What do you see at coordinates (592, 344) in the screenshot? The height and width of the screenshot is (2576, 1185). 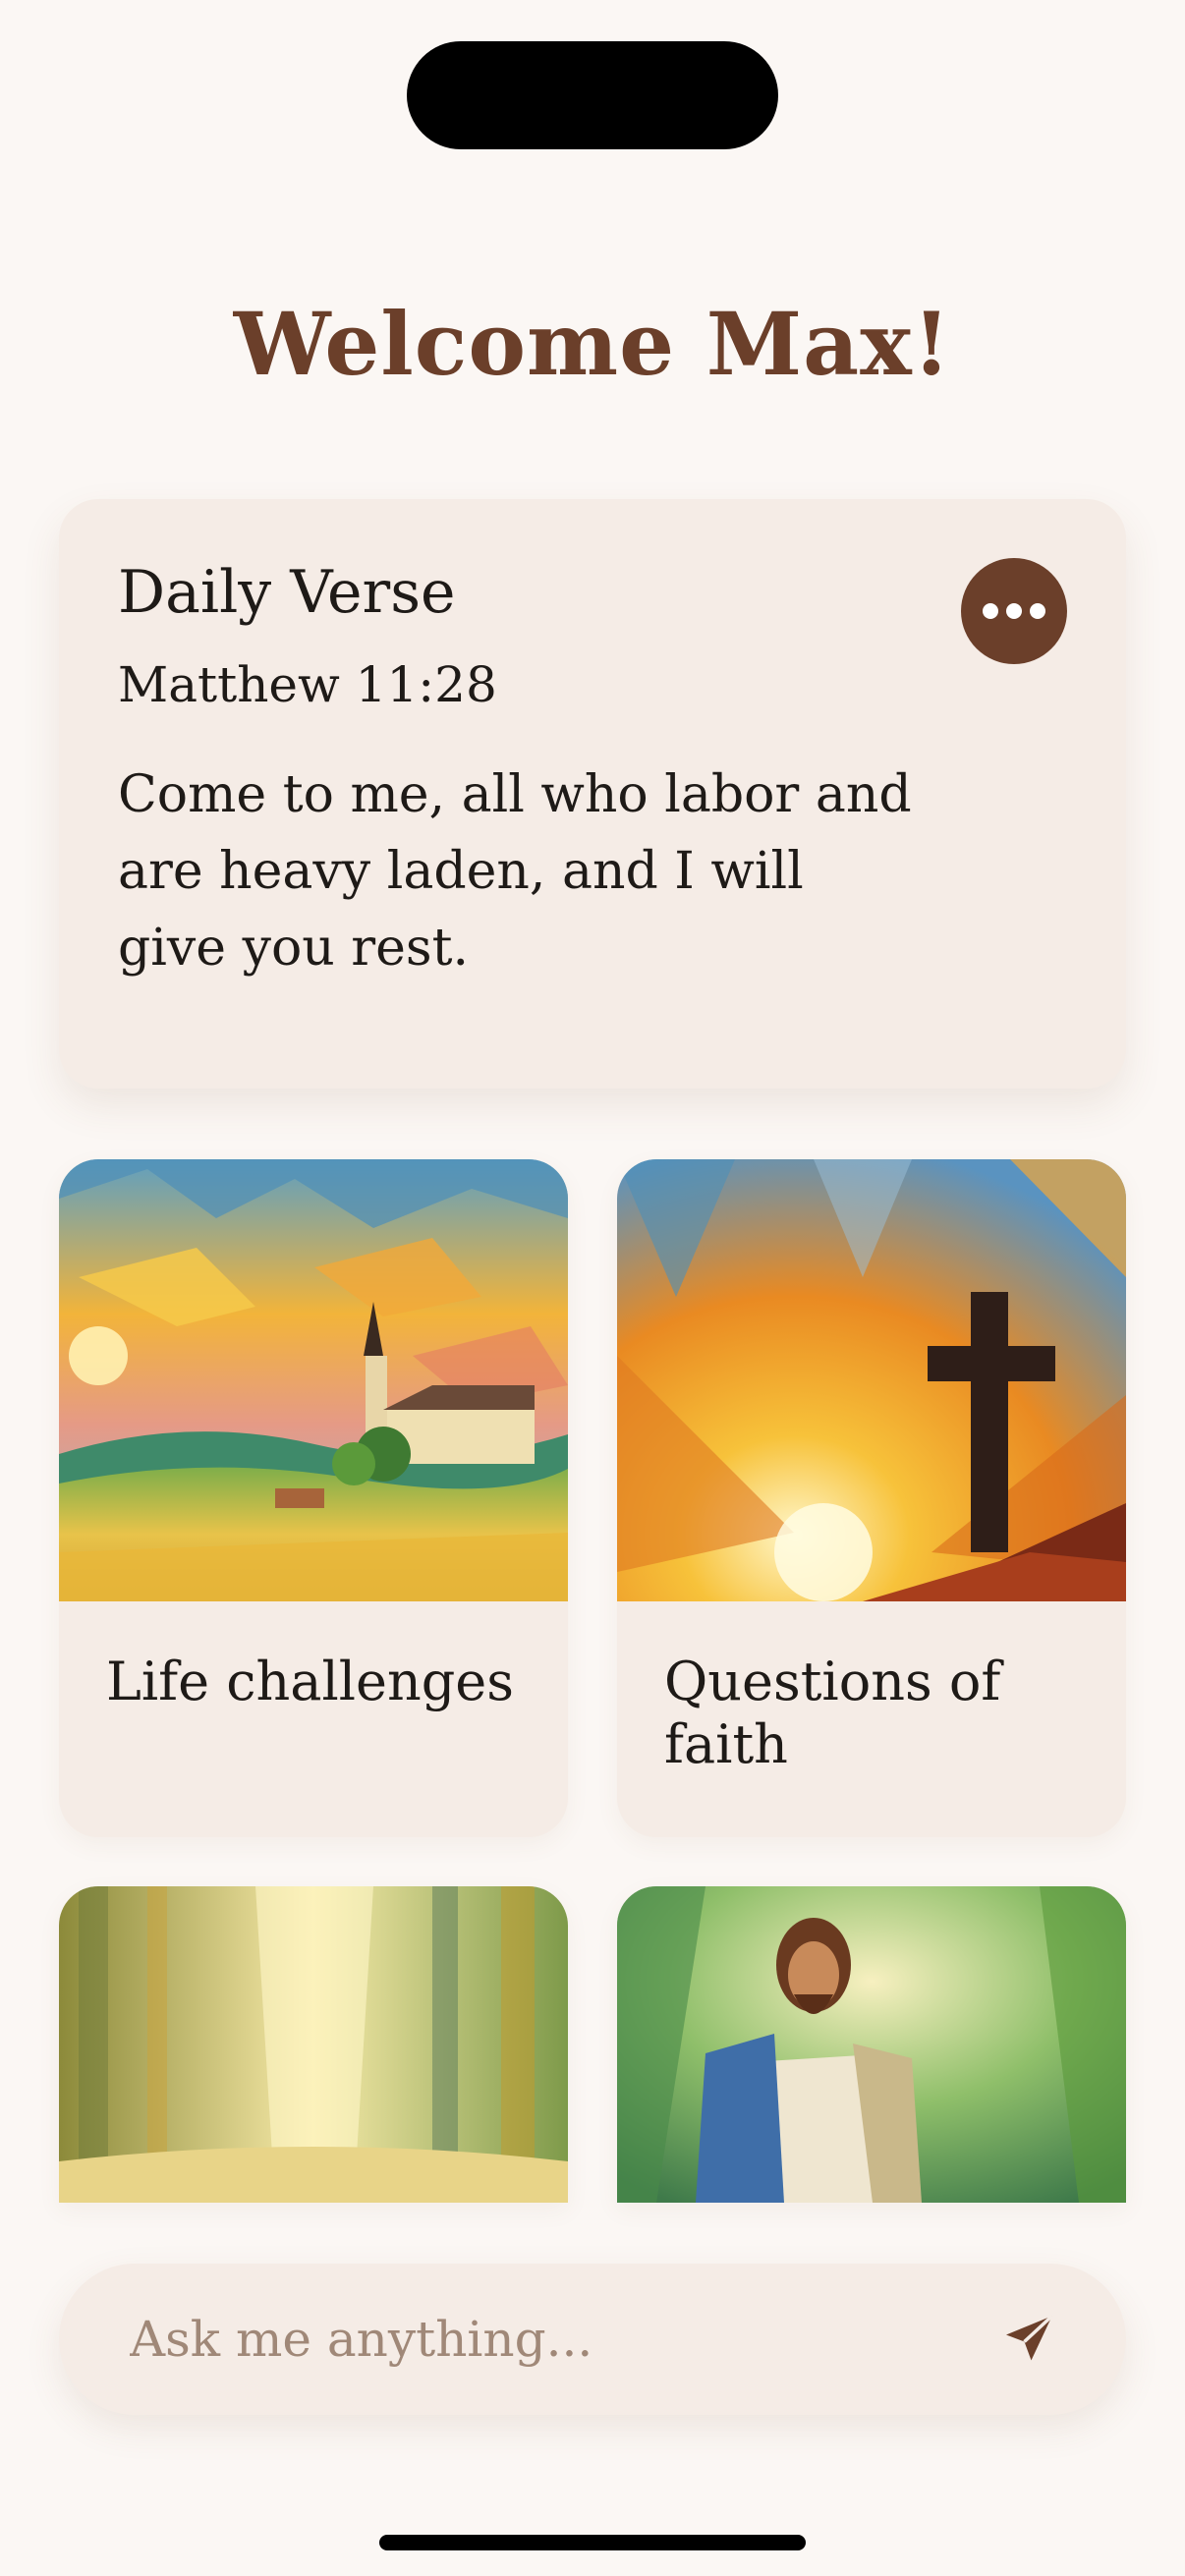 I see `welcome-heading: Welcome Max!` at bounding box center [592, 344].